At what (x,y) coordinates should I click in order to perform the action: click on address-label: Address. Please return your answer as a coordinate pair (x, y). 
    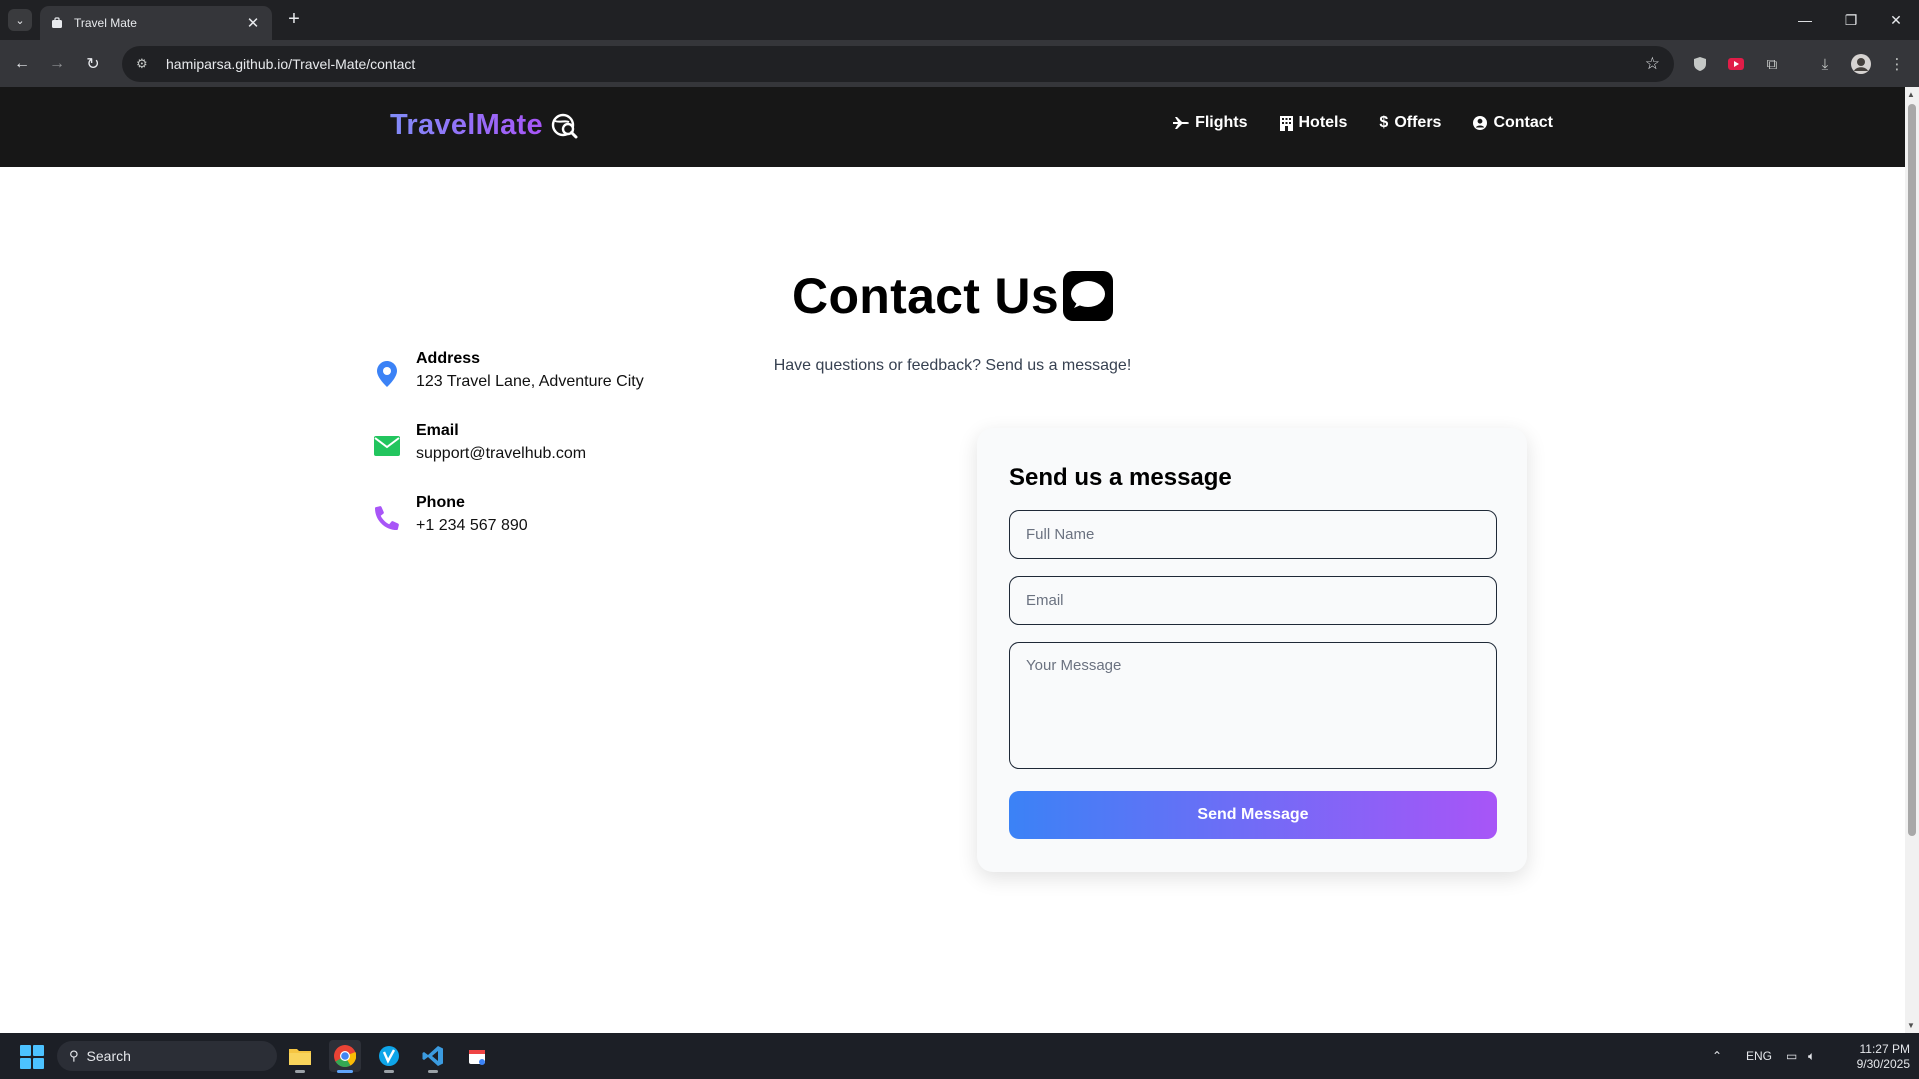
    Looking at the image, I should click on (448, 358).